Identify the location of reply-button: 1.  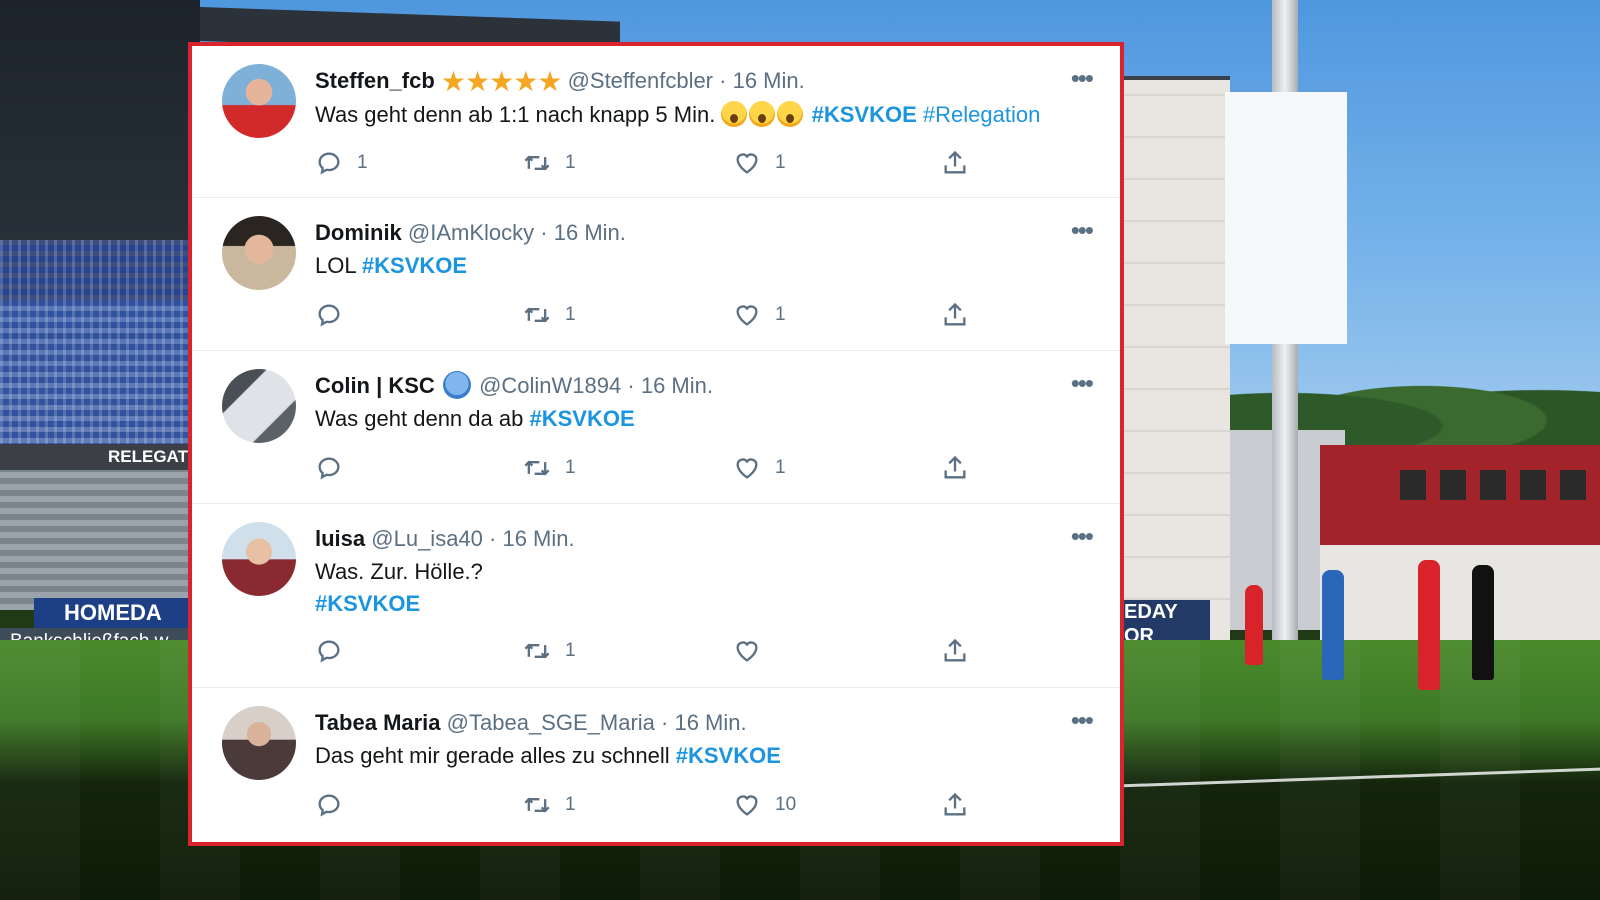
(343, 163).